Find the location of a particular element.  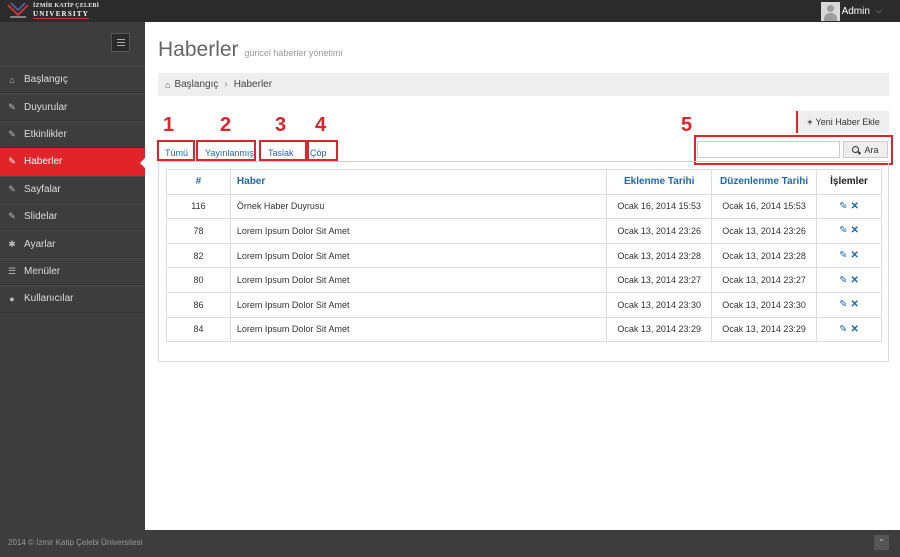

cell-id: 80 is located at coordinates (198, 280).